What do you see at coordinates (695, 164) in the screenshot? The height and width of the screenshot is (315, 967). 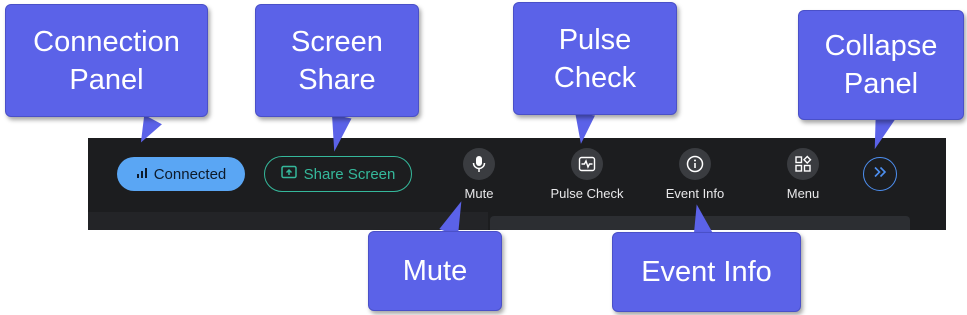 I see `info-icon` at bounding box center [695, 164].